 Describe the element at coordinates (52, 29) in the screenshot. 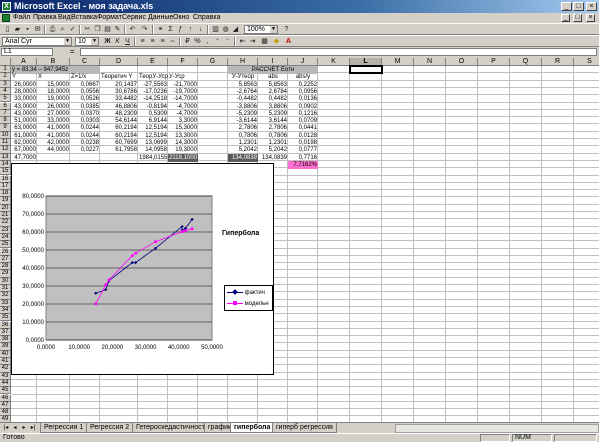

I see `print-icon: ⎙` at that location.